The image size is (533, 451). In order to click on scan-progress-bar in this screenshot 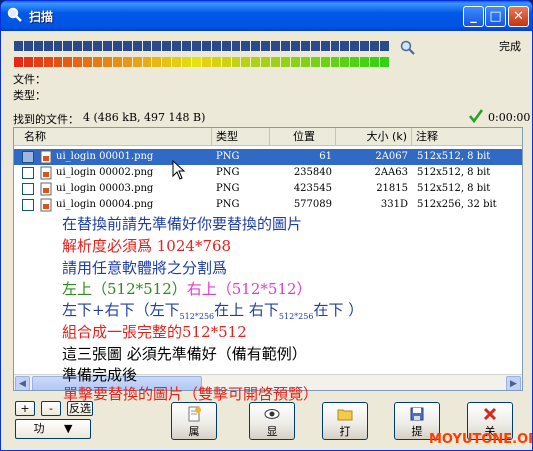, I will do `click(201, 46)`.